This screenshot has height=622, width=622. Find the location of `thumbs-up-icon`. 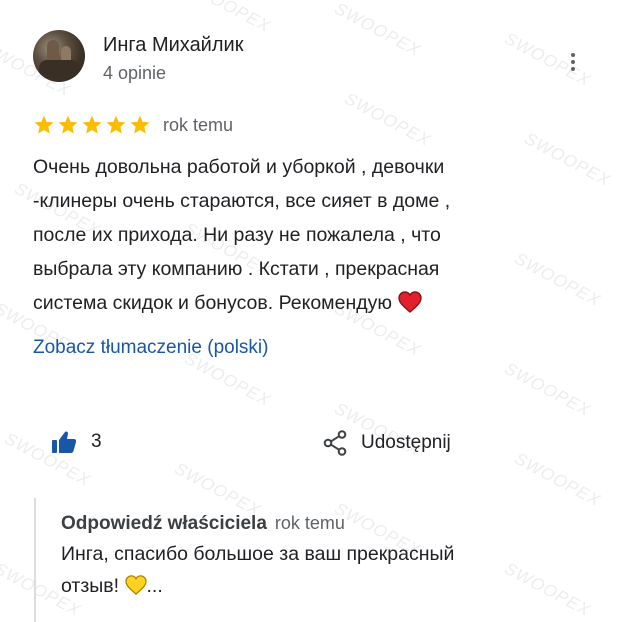

thumbs-up-icon is located at coordinates (64, 442).